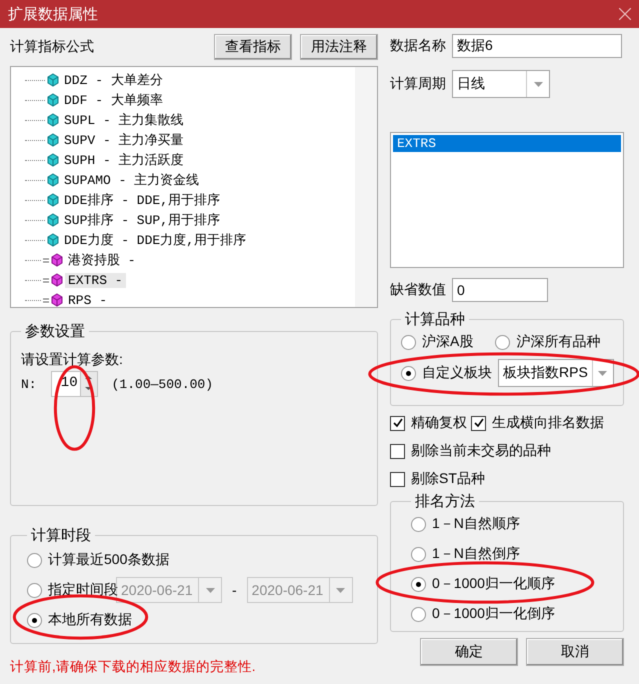 The height and width of the screenshot is (684, 639). I want to click on checkbox-label: 剔除ST品种, so click(448, 479).